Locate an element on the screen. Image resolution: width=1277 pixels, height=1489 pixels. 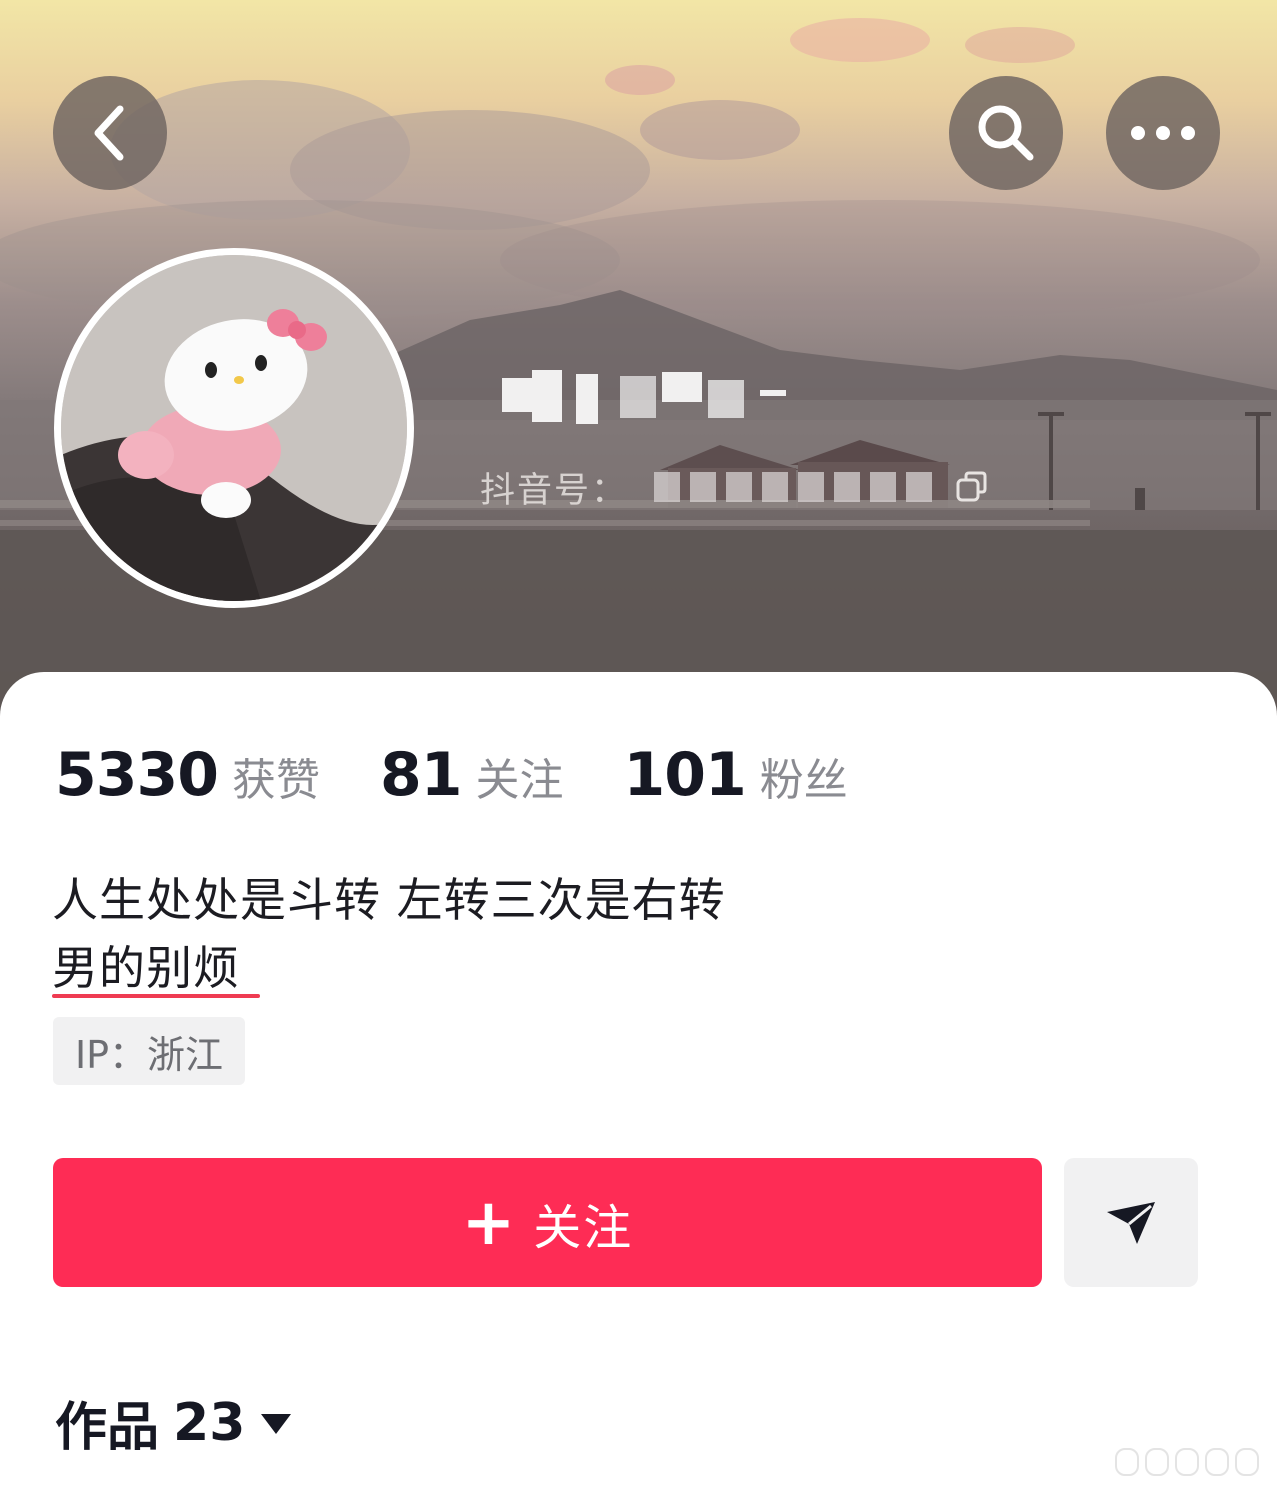
caret-down-icon is located at coordinates (276, 1423).